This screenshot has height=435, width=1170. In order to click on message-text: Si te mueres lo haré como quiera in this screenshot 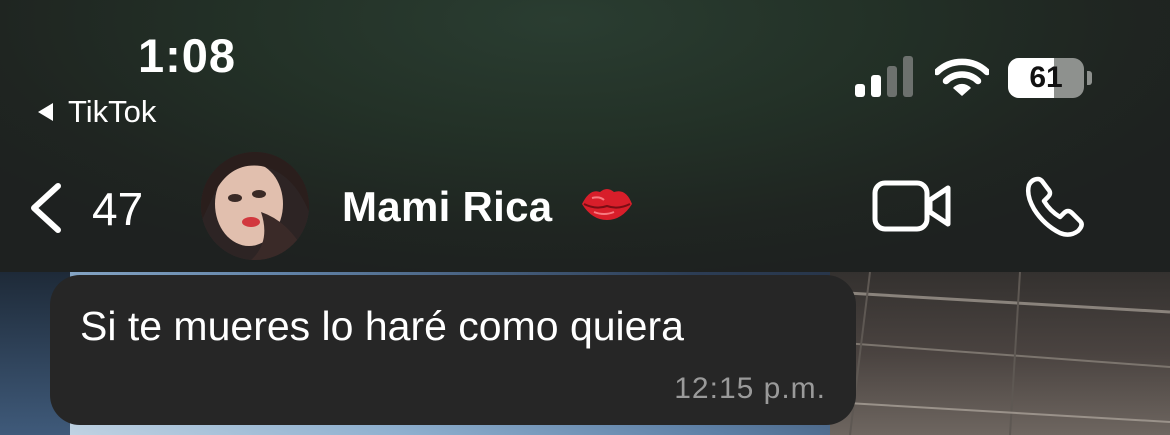, I will do `click(382, 326)`.